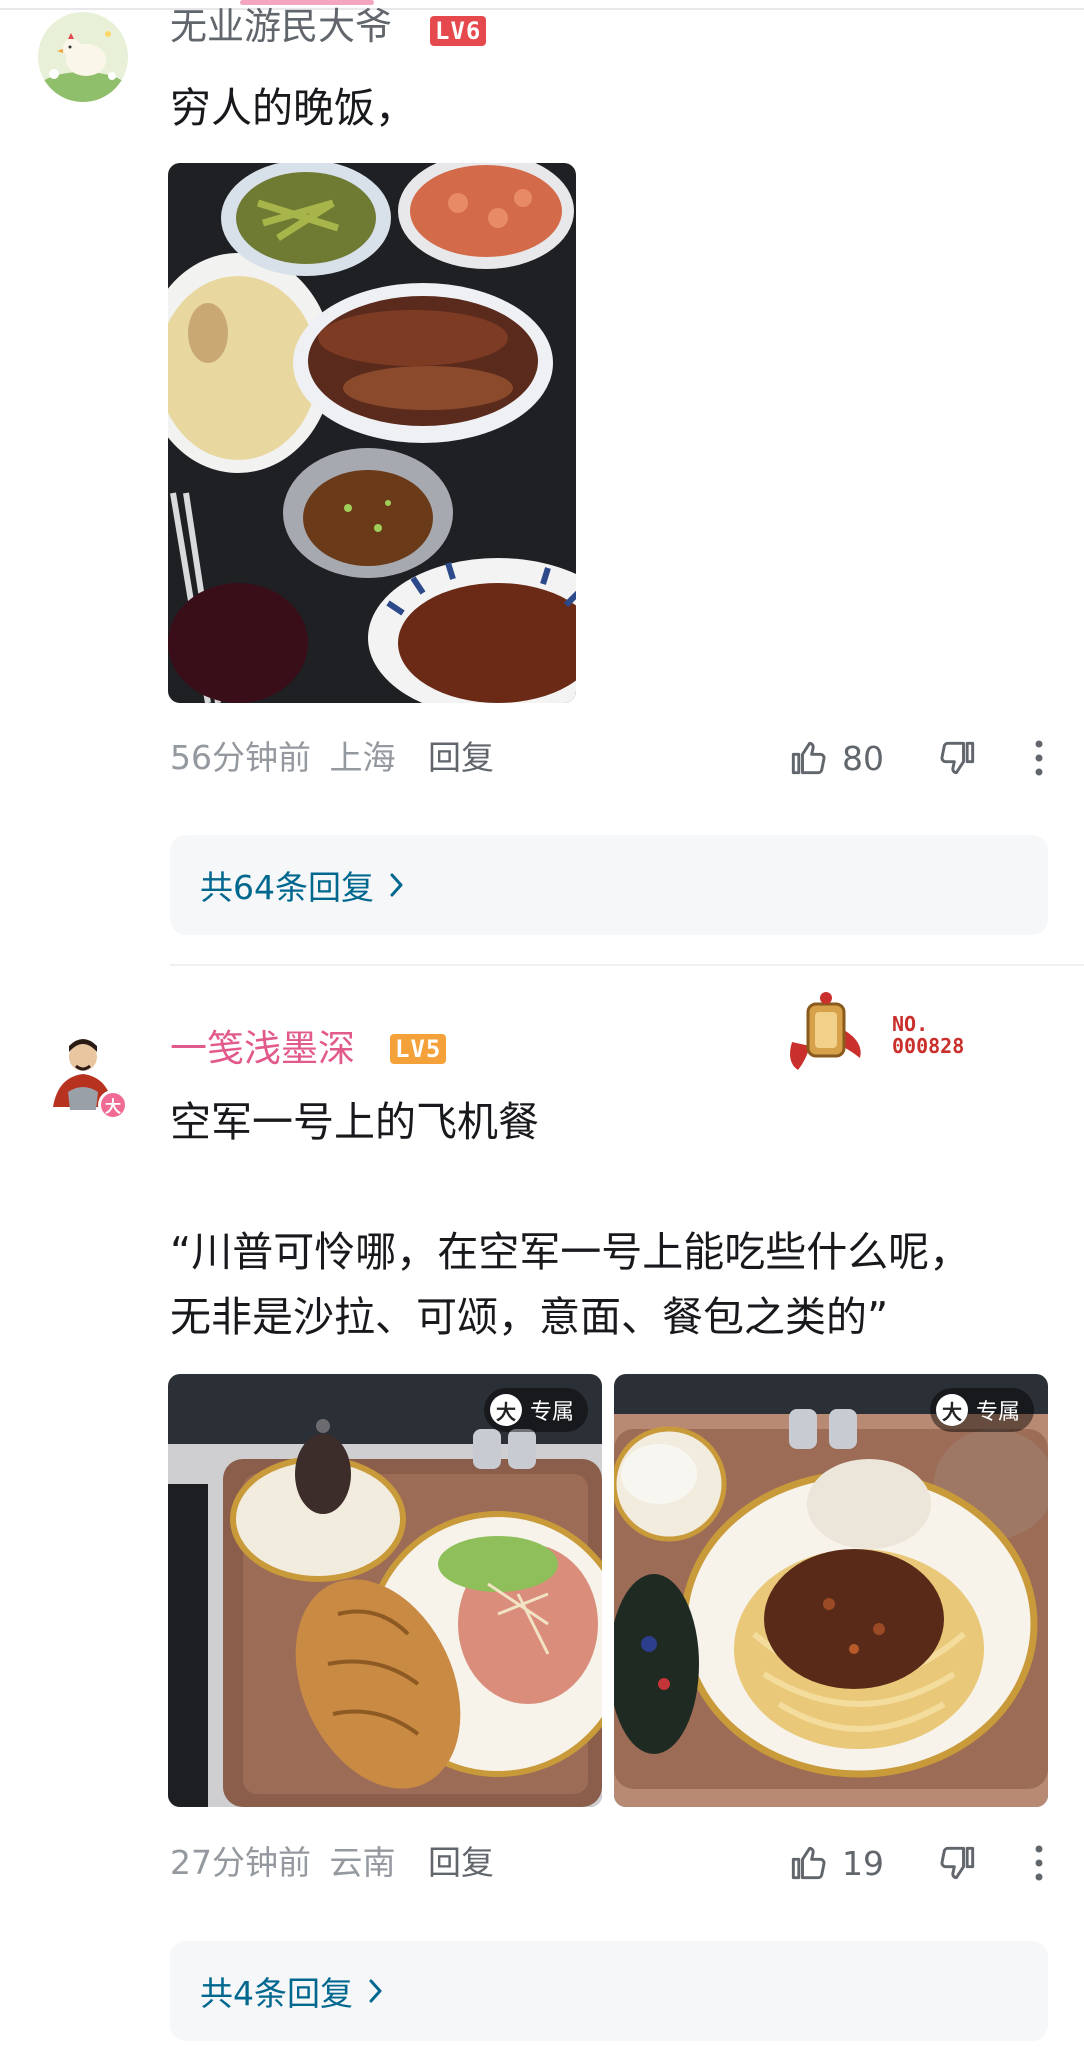  Describe the element at coordinates (362, 1862) in the screenshot. I see `comment-location: 云南` at that location.